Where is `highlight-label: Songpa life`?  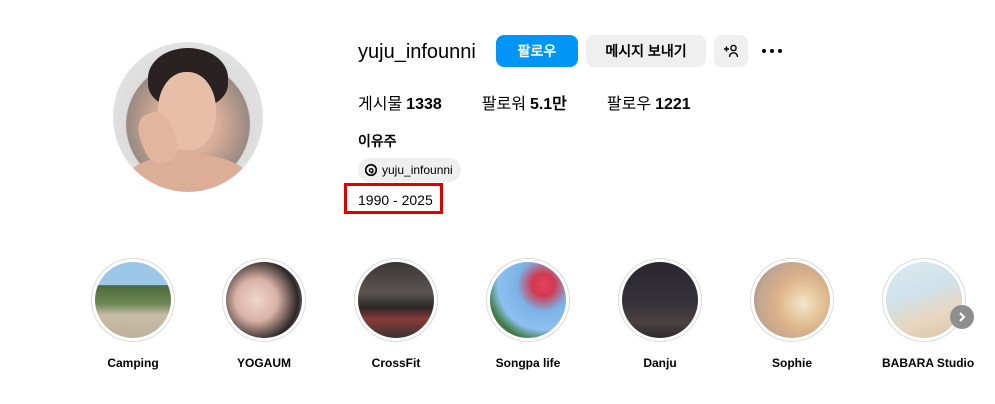 highlight-label: Songpa life is located at coordinates (528, 363).